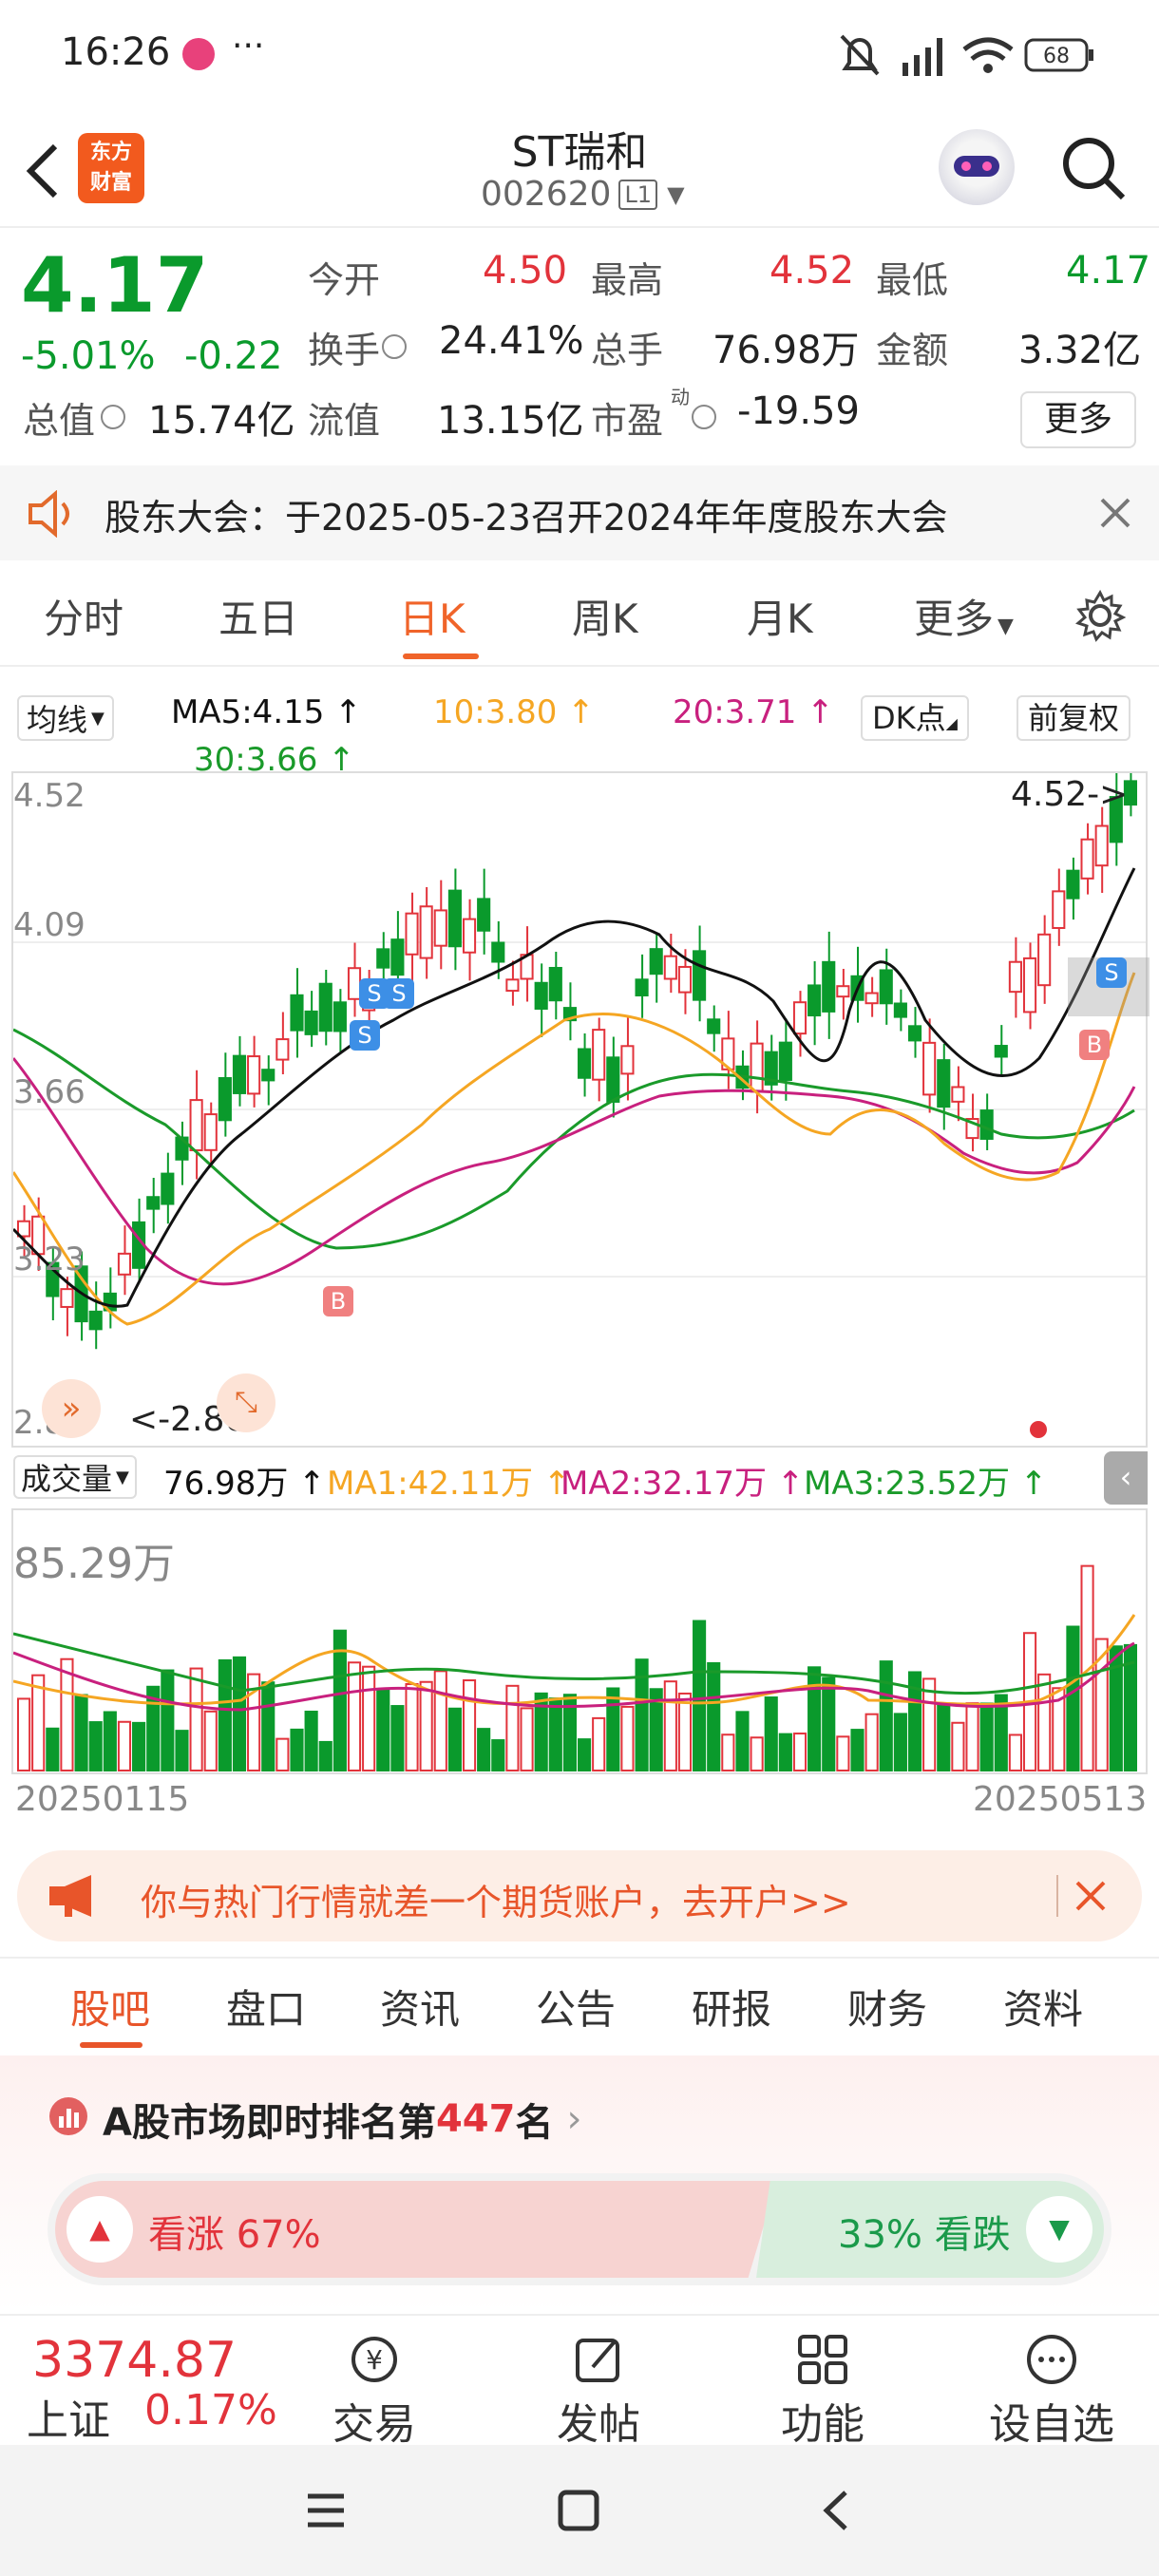  What do you see at coordinates (210, 2410) in the screenshot?
I see `index-change: 0.17%` at bounding box center [210, 2410].